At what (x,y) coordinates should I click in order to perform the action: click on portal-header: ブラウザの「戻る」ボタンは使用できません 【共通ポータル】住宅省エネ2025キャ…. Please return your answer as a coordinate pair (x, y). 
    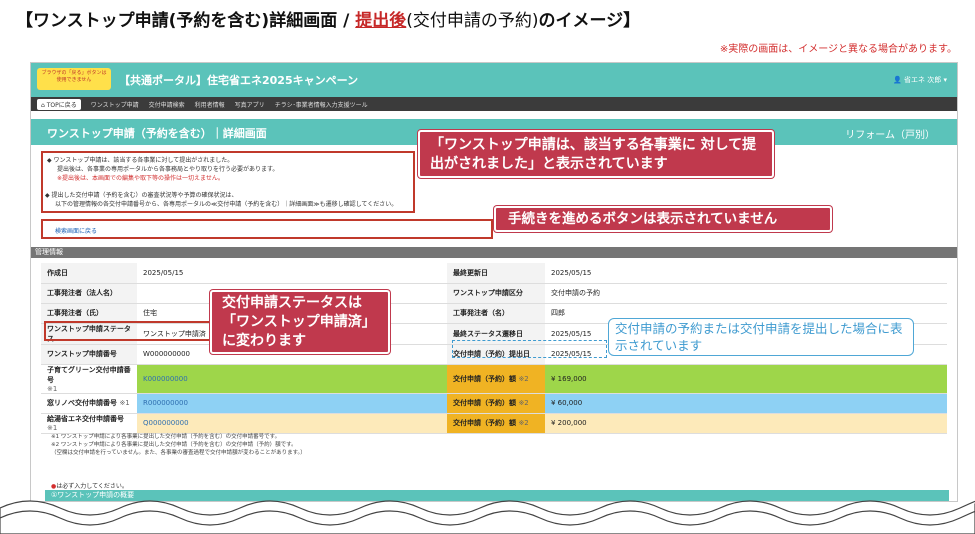
    Looking at the image, I should click on (494, 80).